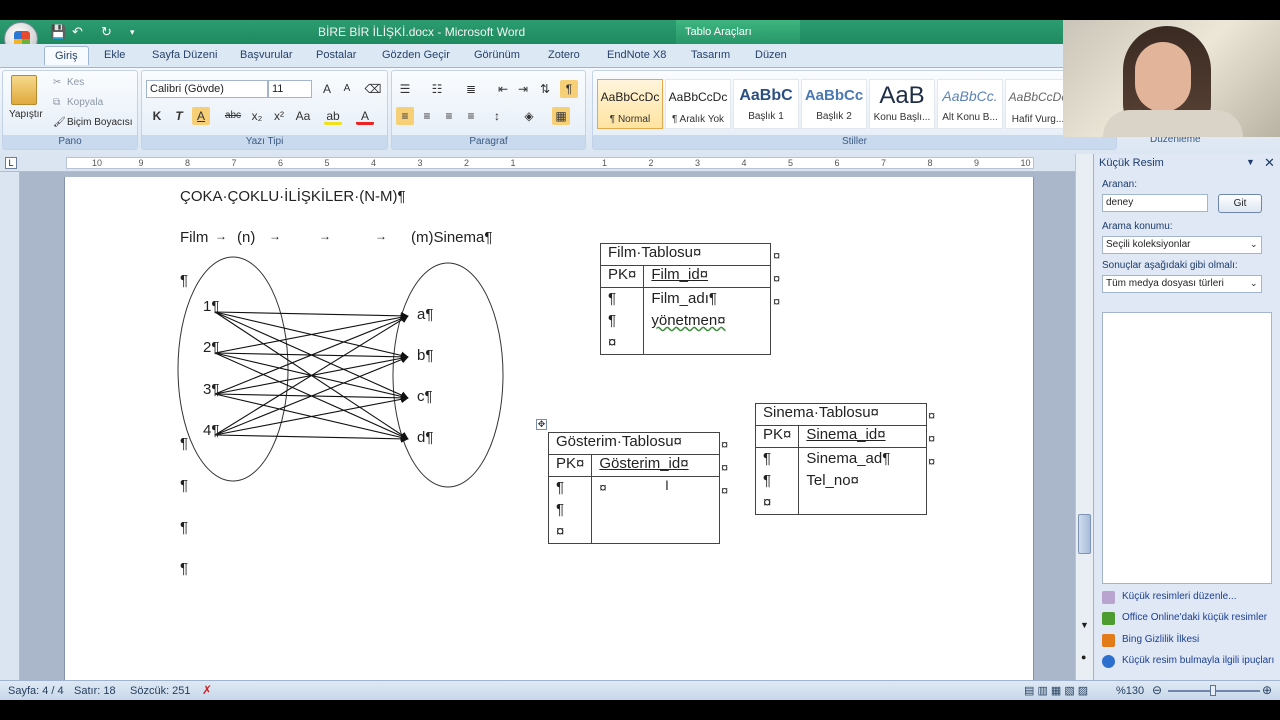 The height and width of the screenshot is (720, 1280). What do you see at coordinates (503, 89) in the screenshot?
I see `decrease-indent-icon: ⇤` at bounding box center [503, 89].